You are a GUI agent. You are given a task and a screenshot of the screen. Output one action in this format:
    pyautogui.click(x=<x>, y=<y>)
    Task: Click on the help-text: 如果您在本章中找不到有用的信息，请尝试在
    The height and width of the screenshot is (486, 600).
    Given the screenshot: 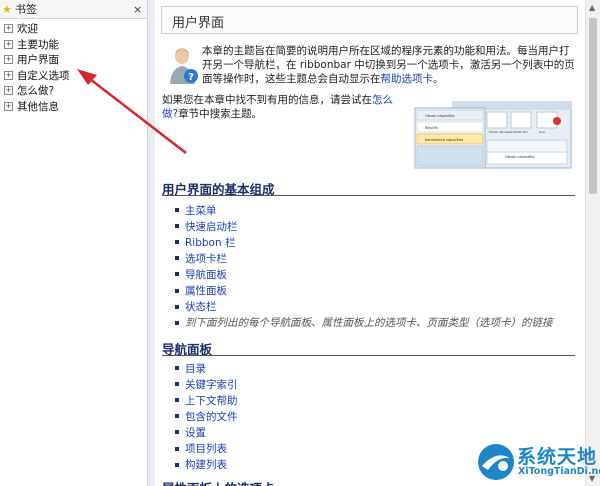 What is the action you would take?
    pyautogui.click(x=267, y=100)
    